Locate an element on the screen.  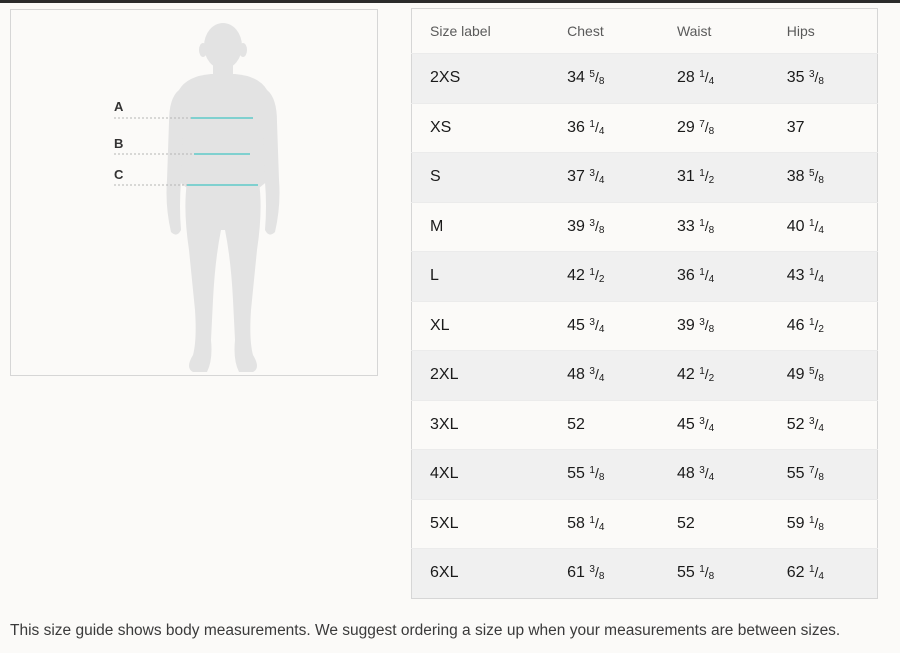
size-label-cell: 4XL is located at coordinates (444, 474).